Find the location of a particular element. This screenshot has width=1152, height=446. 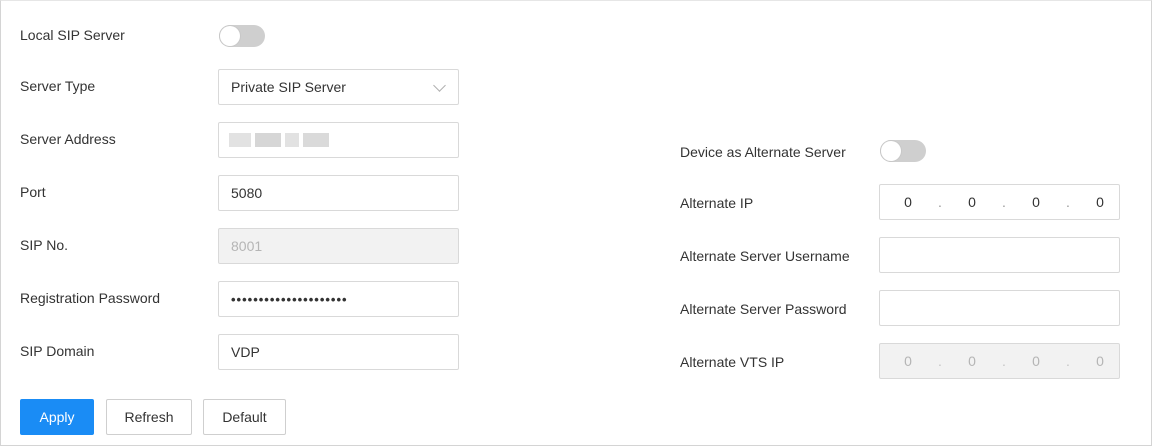

alternate-vts-ip-input: 0 . 0 . 0 . 0 is located at coordinates (999, 361).